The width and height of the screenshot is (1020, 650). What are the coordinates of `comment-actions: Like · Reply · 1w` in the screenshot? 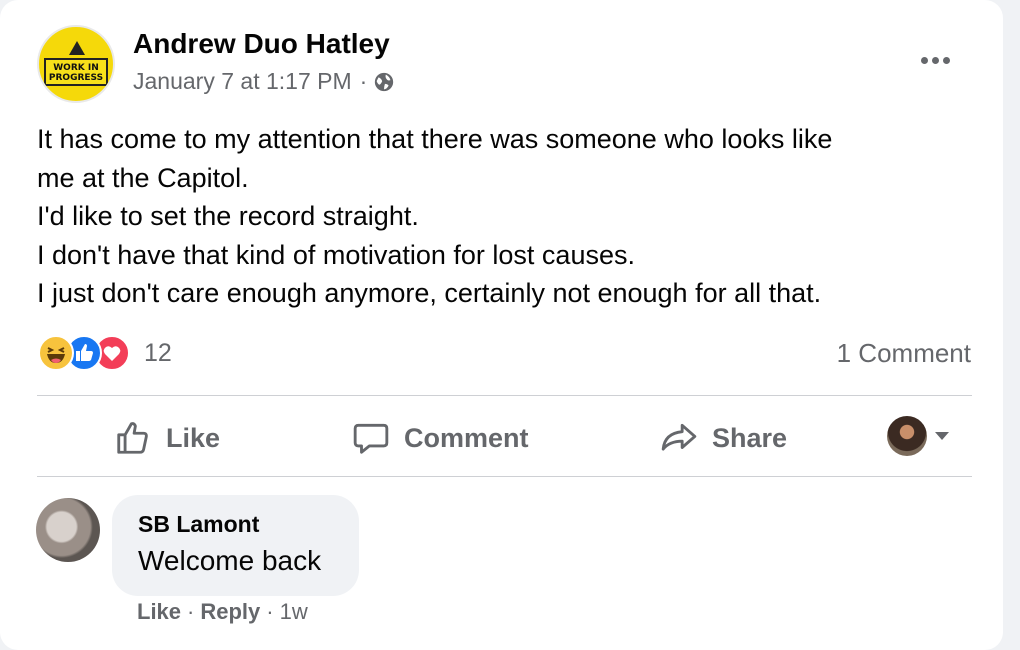 It's located at (222, 612).